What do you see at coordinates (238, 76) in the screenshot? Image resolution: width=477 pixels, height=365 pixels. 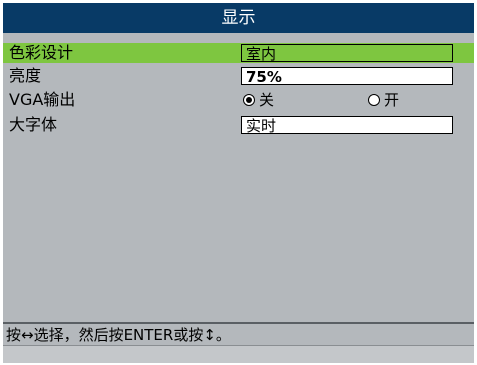 I see `row-brightness: 亮度 75%` at bounding box center [238, 76].